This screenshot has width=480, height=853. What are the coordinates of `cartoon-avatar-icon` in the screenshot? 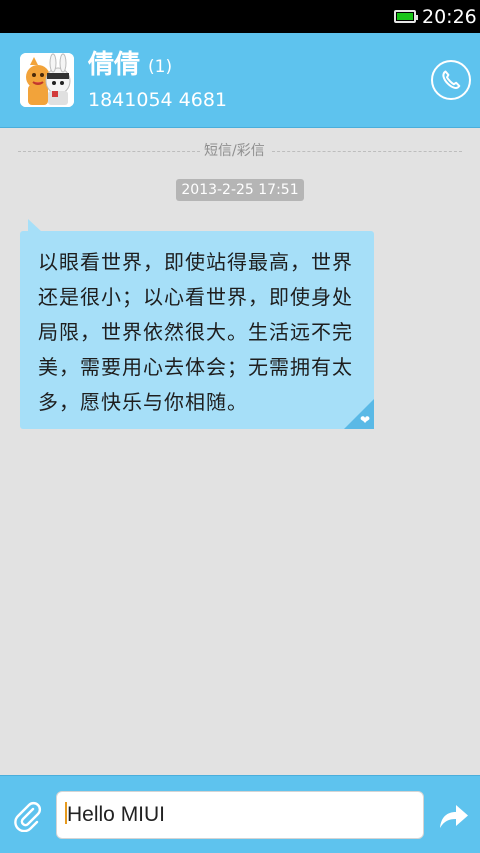 It's located at (47, 80).